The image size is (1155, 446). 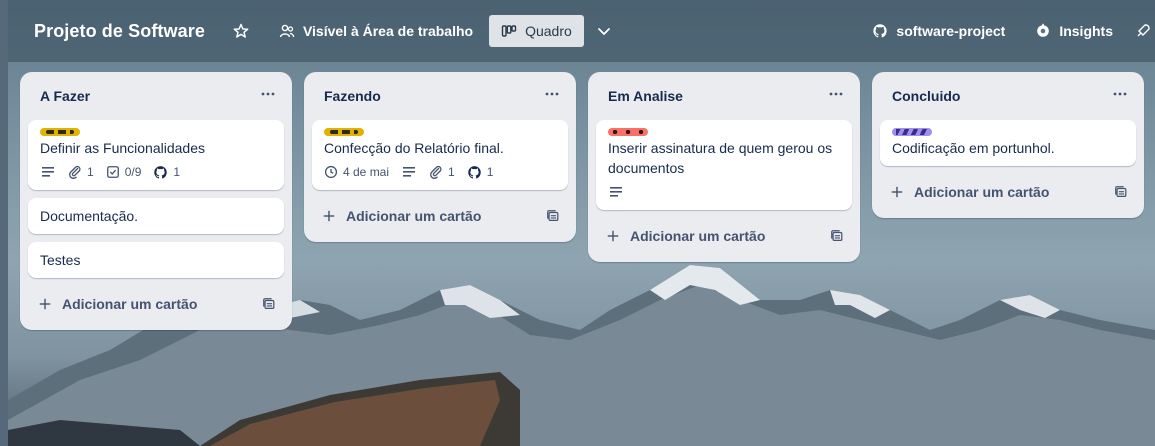 I want to click on insights-label: Insights, so click(x=1086, y=31).